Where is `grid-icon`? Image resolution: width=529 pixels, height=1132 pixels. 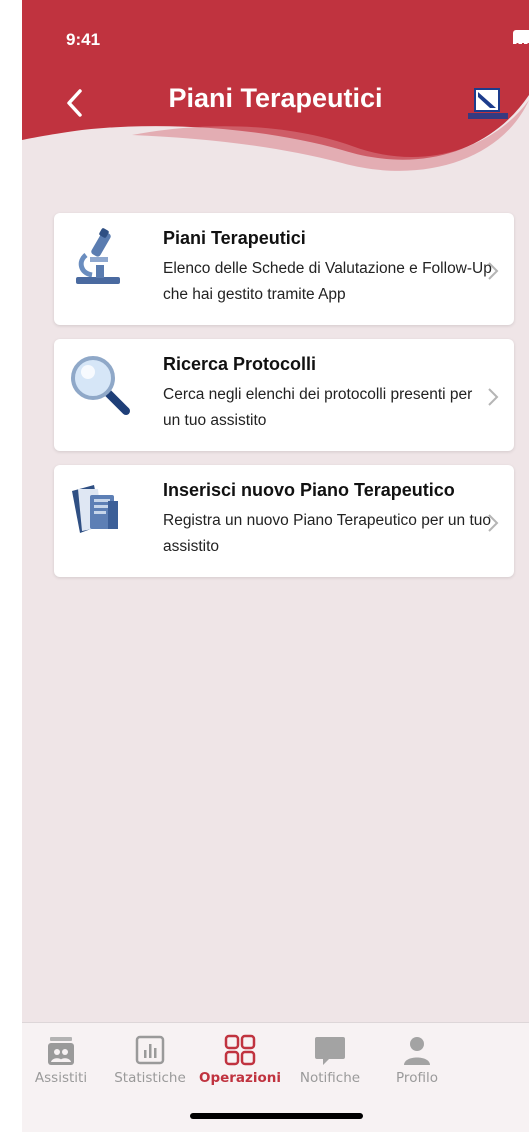
grid-icon is located at coordinates (240, 1050).